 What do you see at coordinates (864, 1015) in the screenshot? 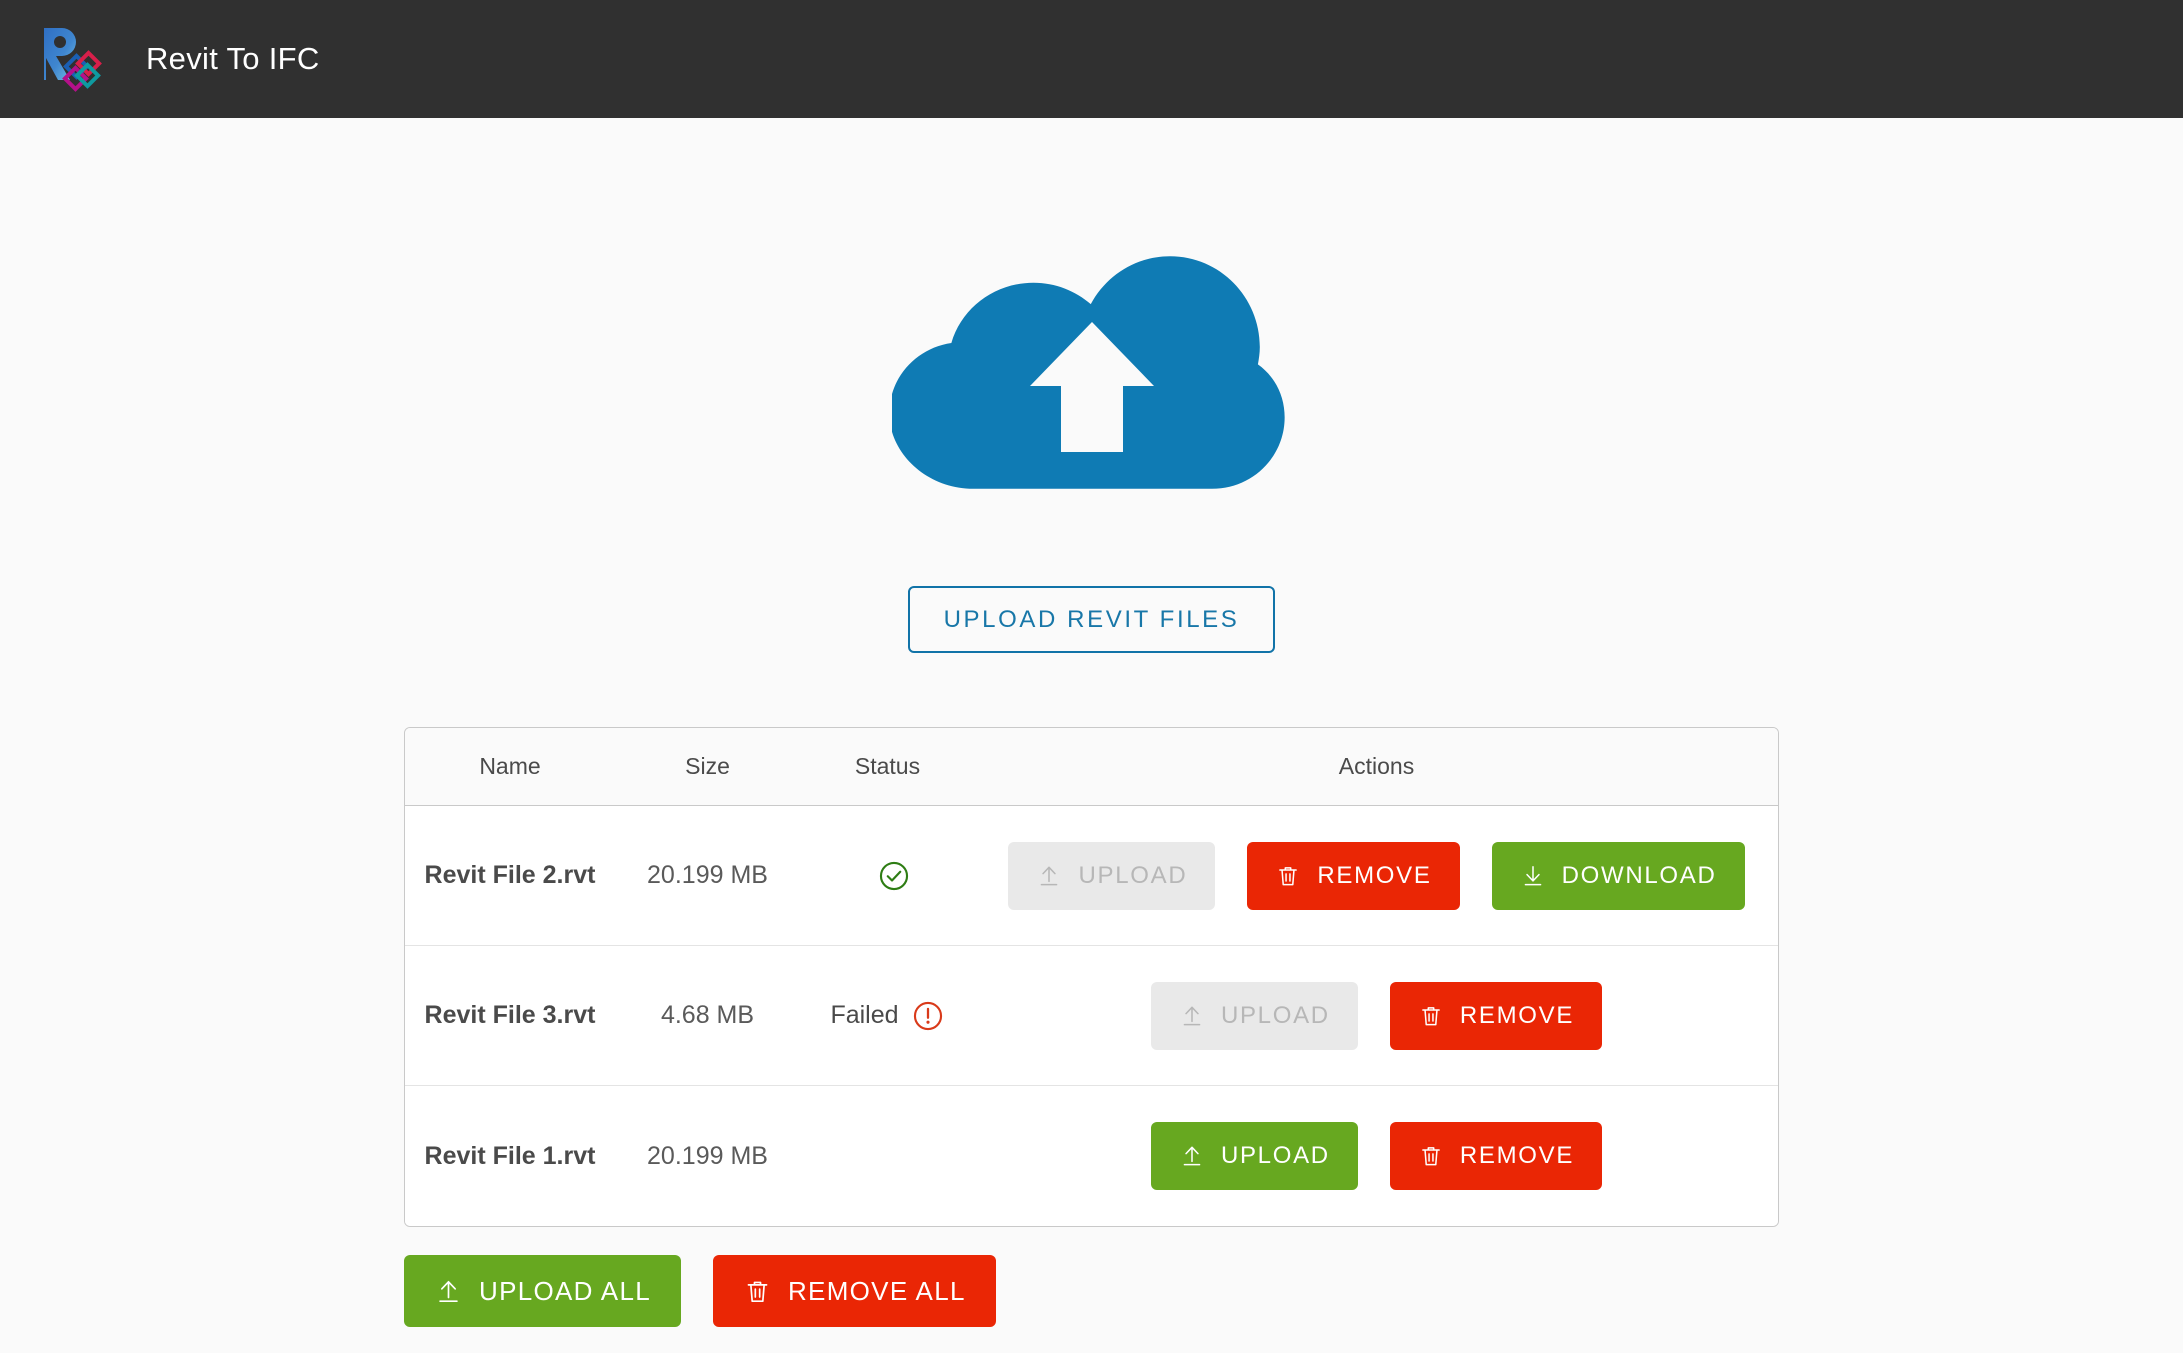
I see `file-status-text: Failed` at bounding box center [864, 1015].